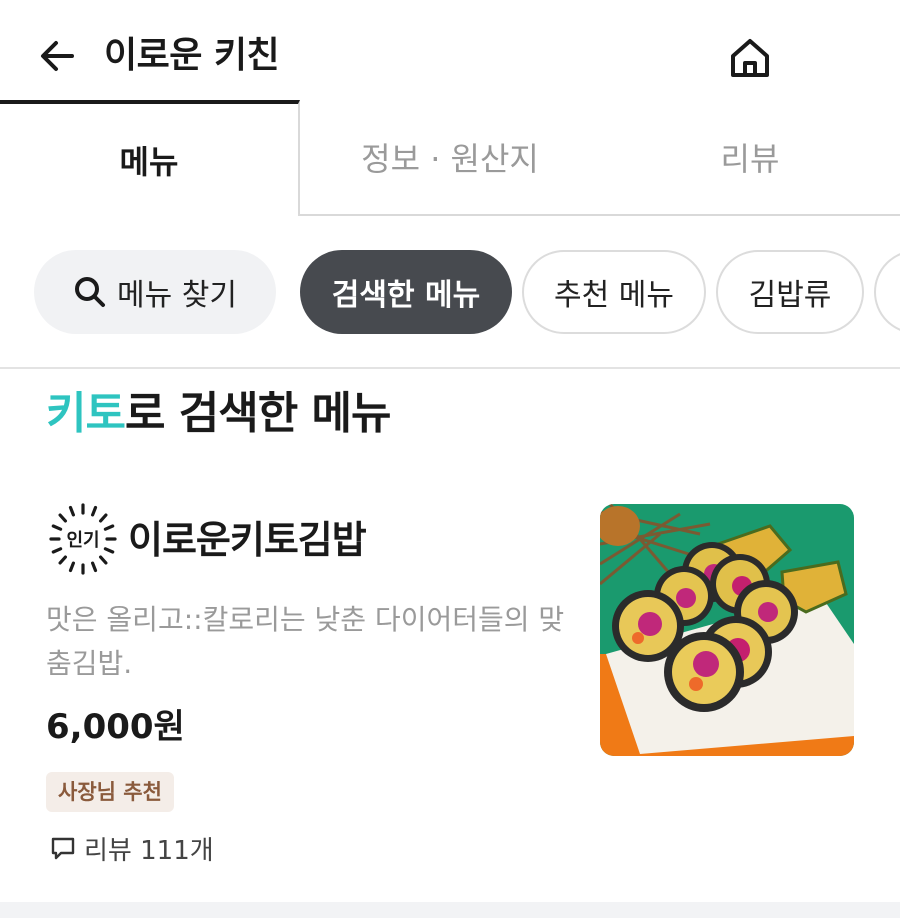  I want to click on chip-recommended-menu: 추천 메뉴, so click(614, 292).